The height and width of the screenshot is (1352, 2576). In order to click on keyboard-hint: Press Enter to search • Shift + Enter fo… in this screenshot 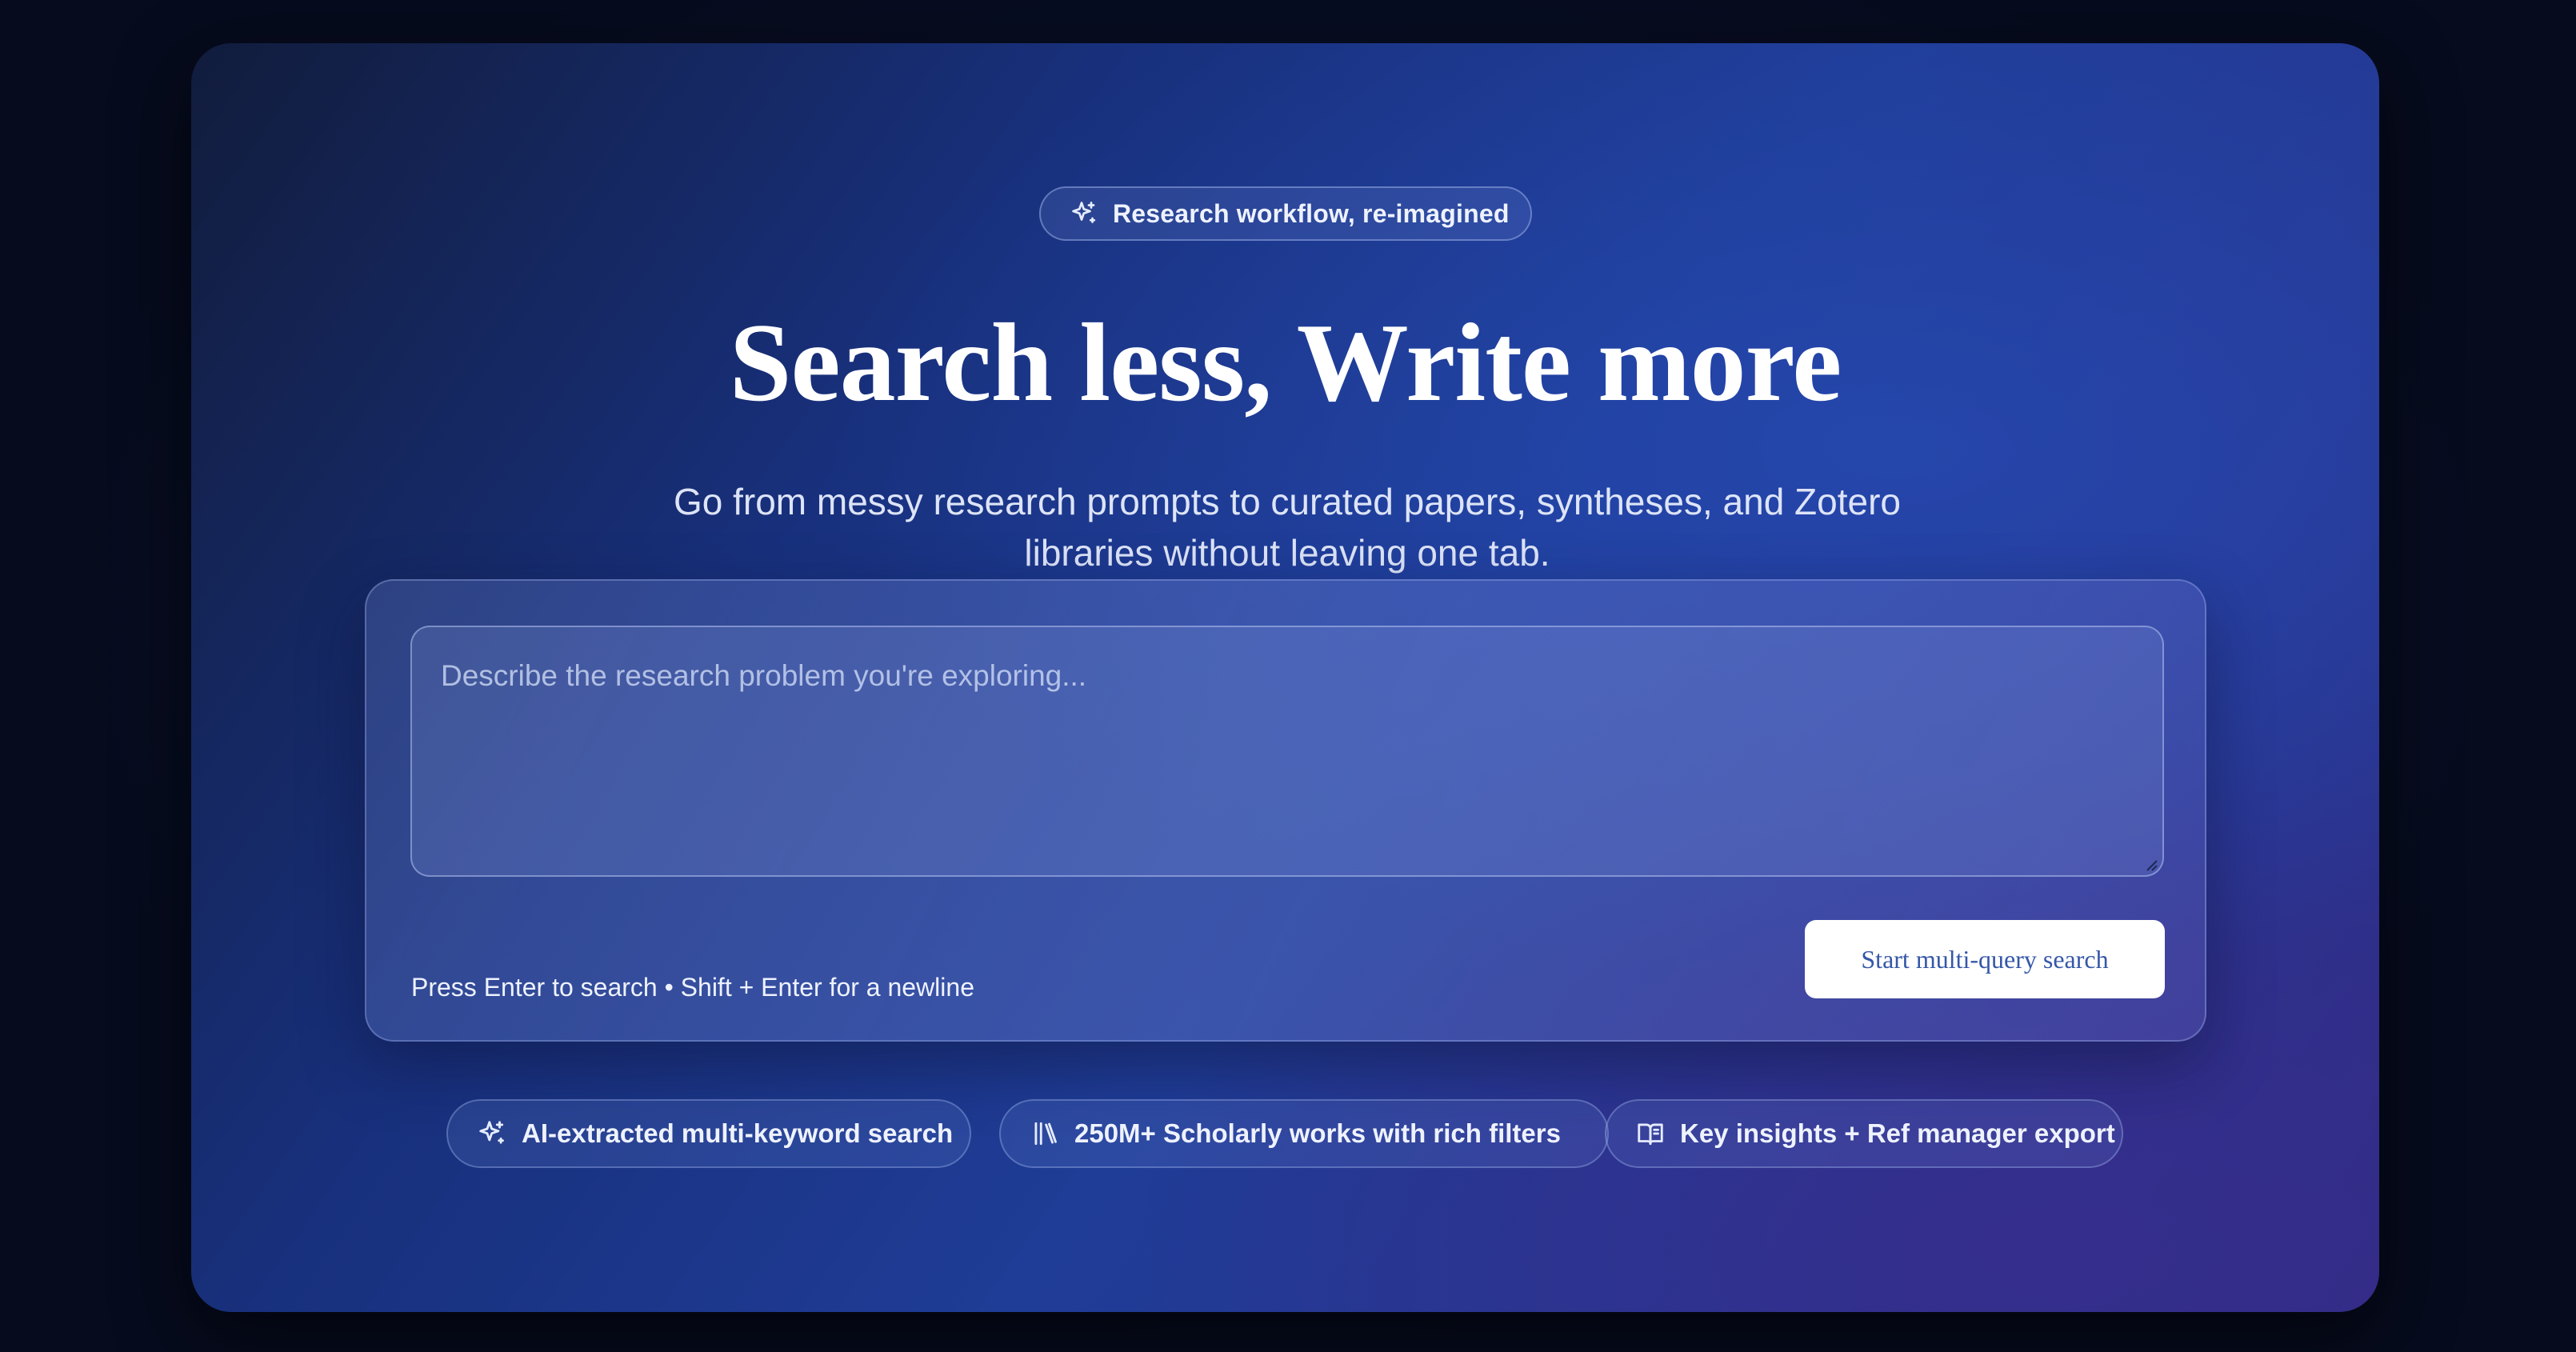, I will do `click(692, 987)`.